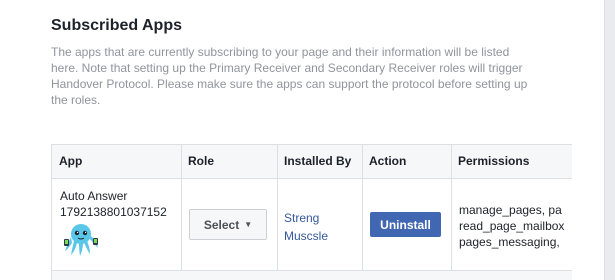 The width and height of the screenshot is (615, 280). I want to click on header-app: App, so click(71, 161).